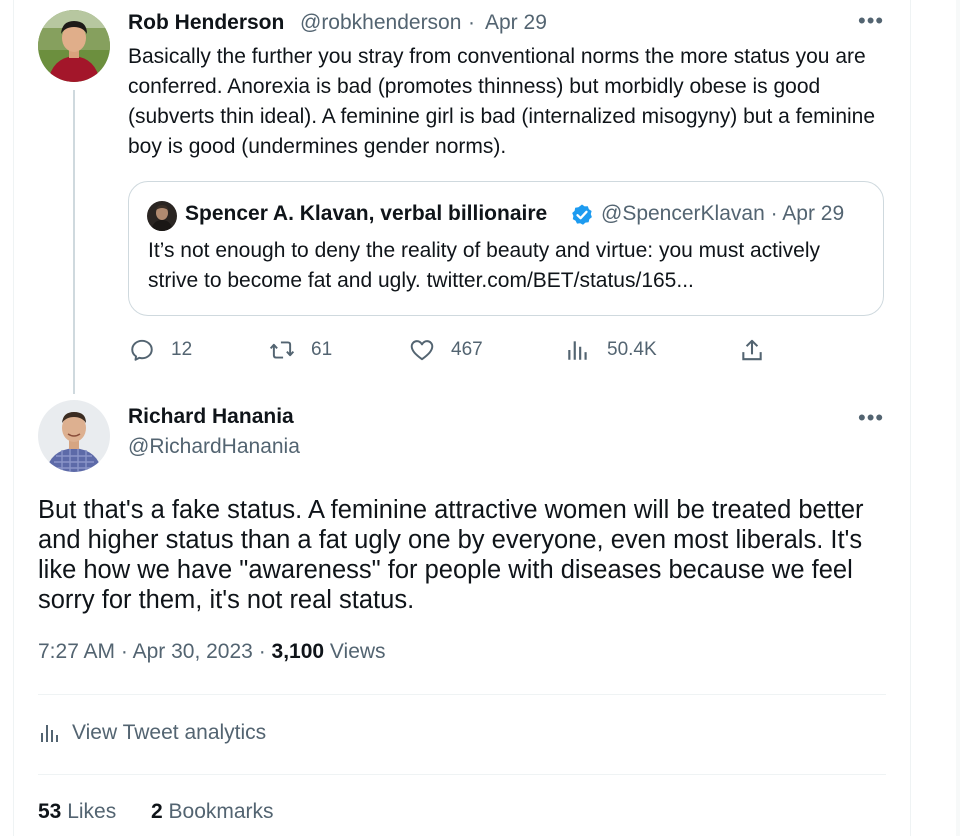 This screenshot has height=836, width=960. What do you see at coordinates (160, 811) in the screenshot?
I see `bookmarks-count: 2` at bounding box center [160, 811].